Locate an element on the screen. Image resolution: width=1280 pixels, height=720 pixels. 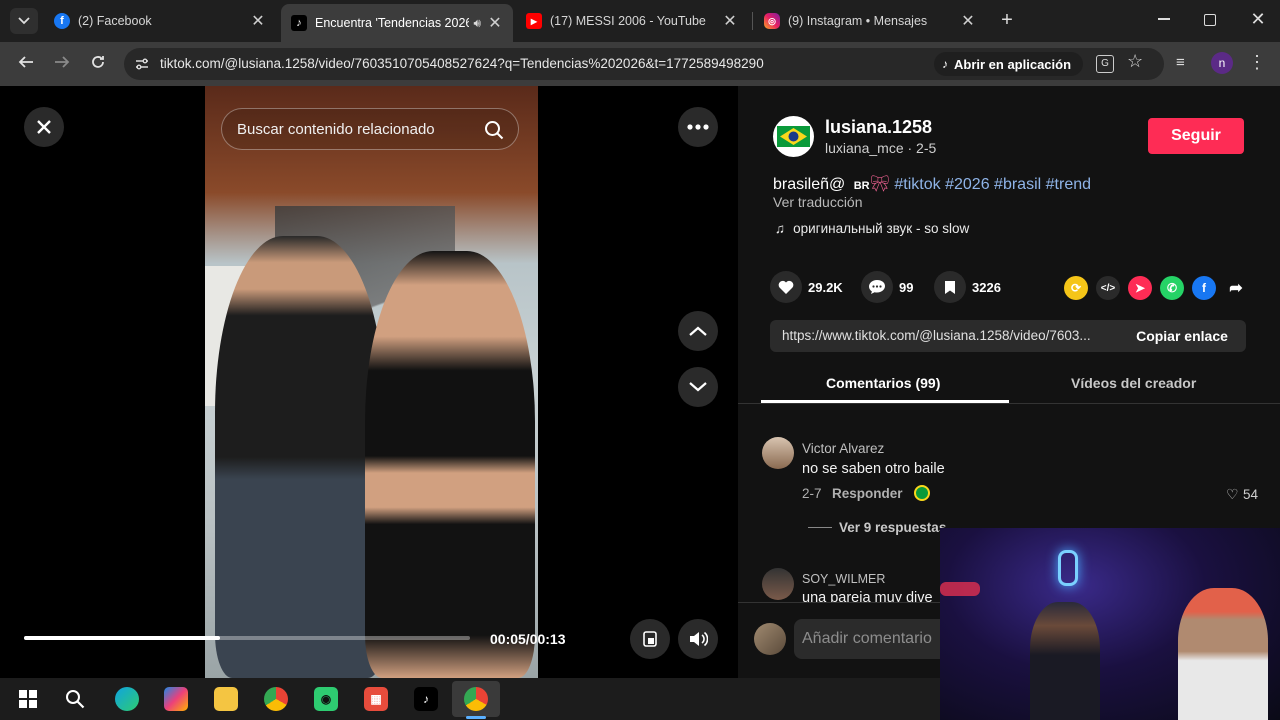
reload-button is located at coordinates (98, 64).